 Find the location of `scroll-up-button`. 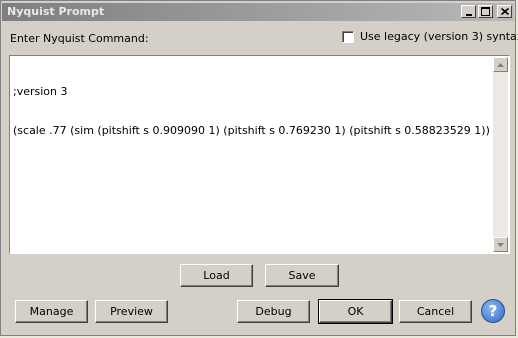

scroll-up-button is located at coordinates (500, 64).